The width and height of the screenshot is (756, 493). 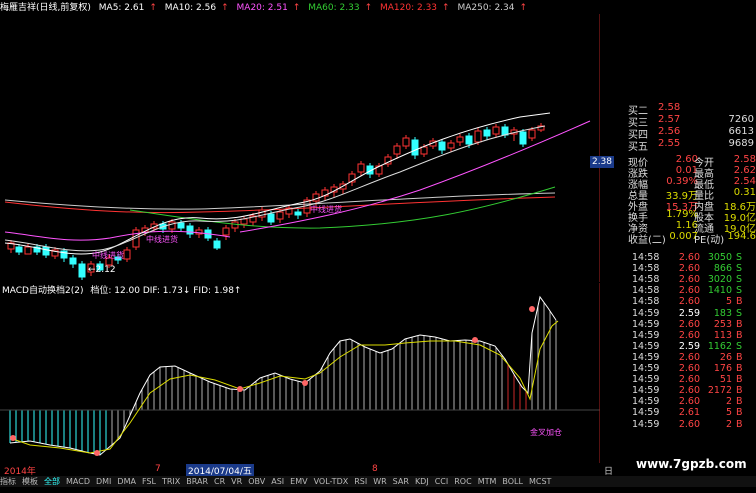 I want to click on tick-volume: 1410, so click(x=719, y=291).